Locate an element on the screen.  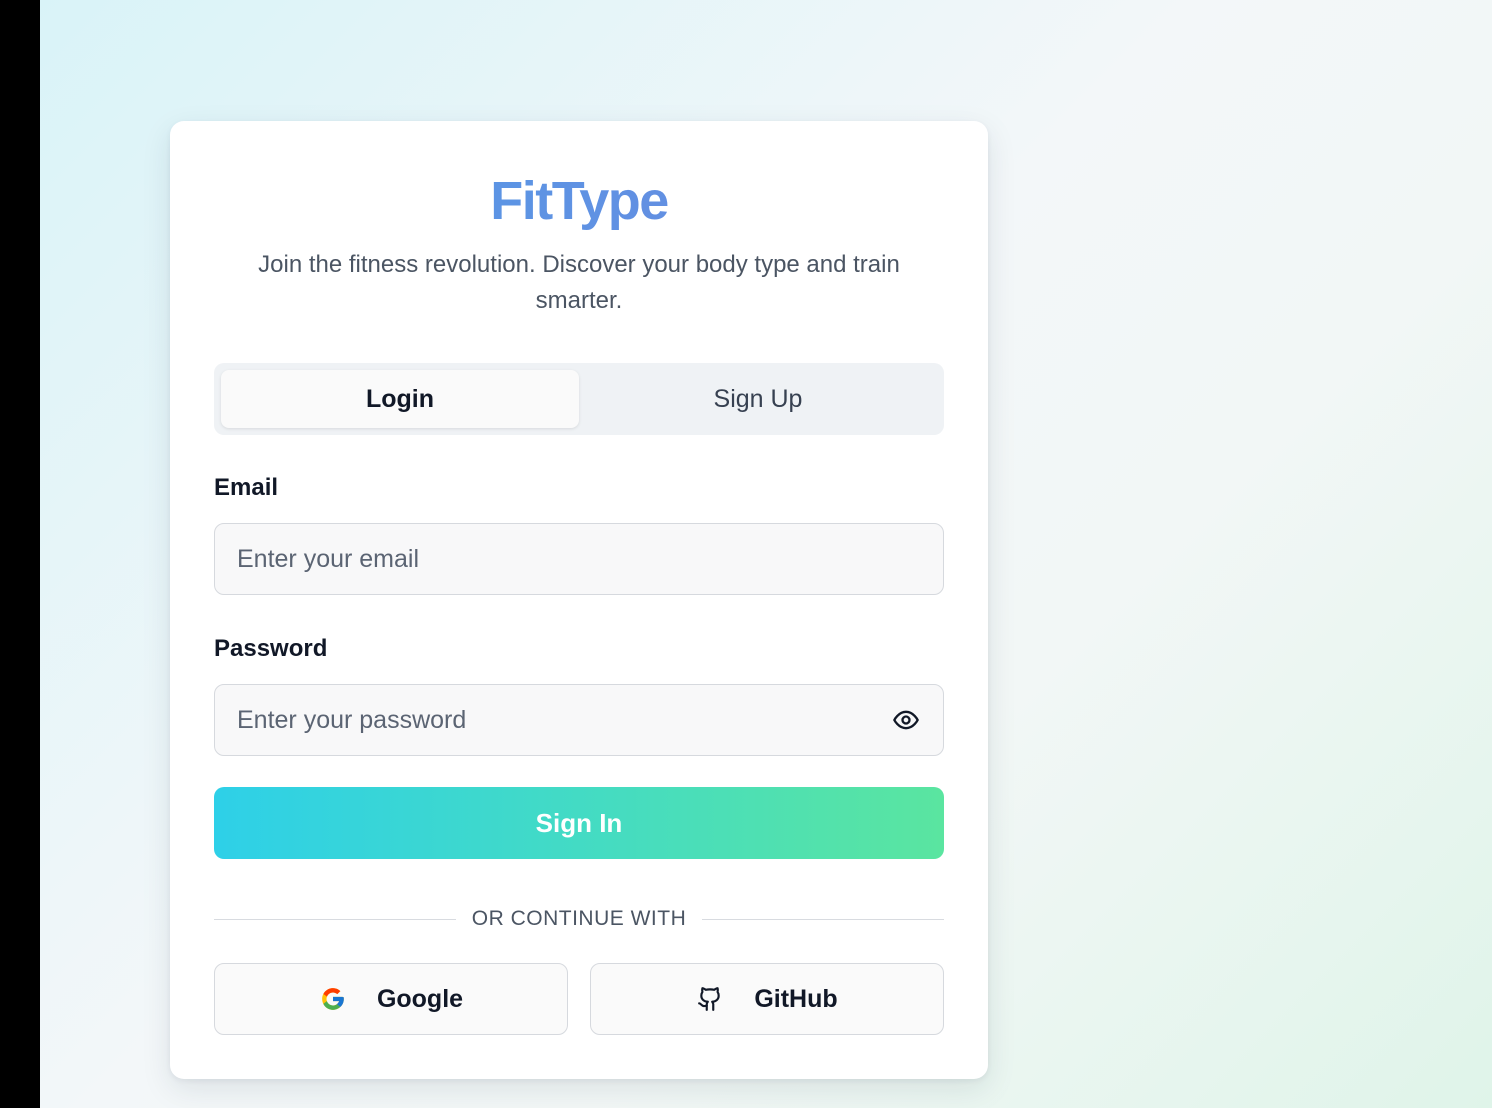
email-label: Email is located at coordinates (246, 487).